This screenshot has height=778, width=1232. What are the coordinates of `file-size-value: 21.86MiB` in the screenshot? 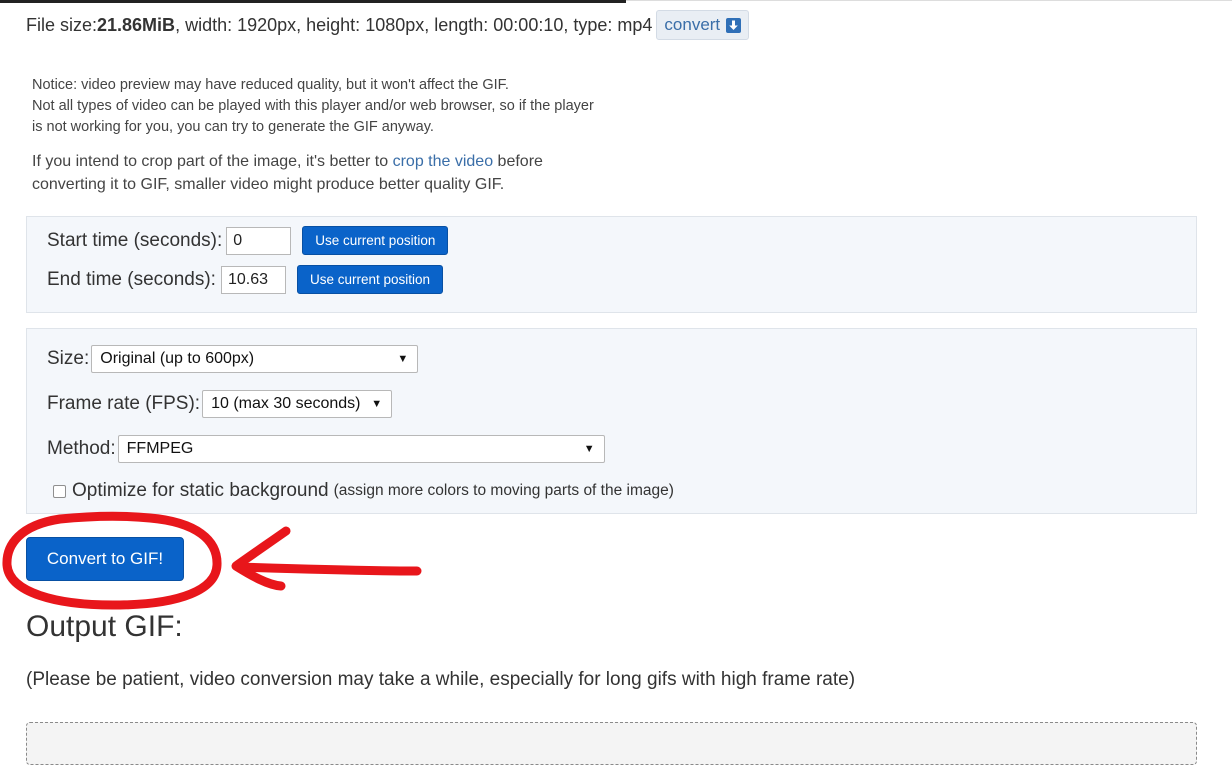 It's located at (136, 24).